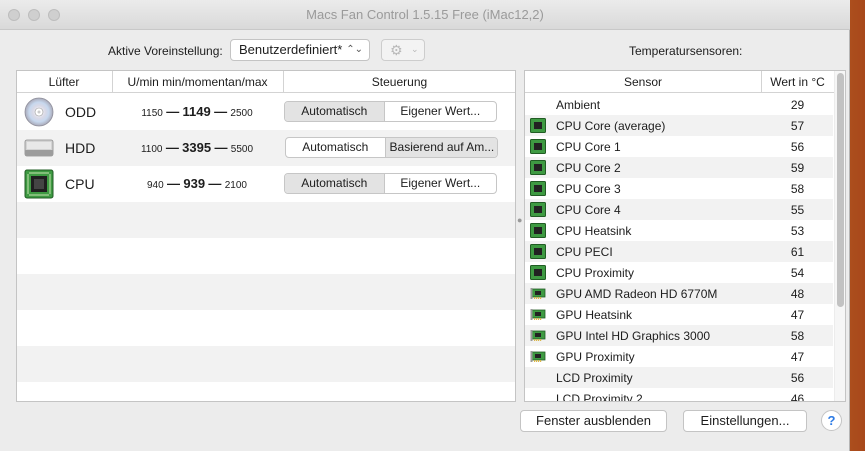 The image size is (865, 451). What do you see at coordinates (152, 113) in the screenshot?
I see `rpm-min: 1150` at bounding box center [152, 113].